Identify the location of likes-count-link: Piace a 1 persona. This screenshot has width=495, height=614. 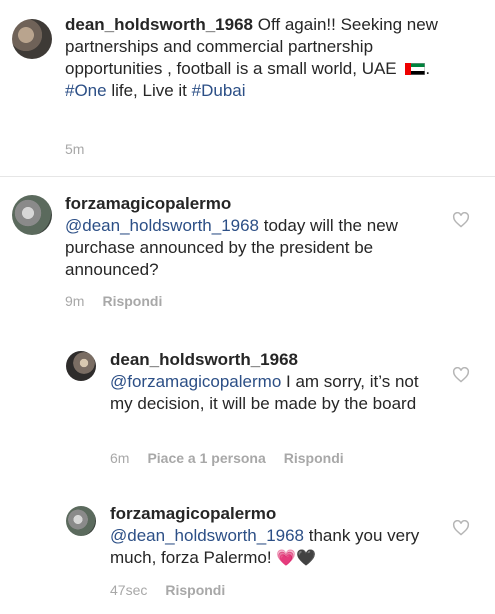
(206, 458).